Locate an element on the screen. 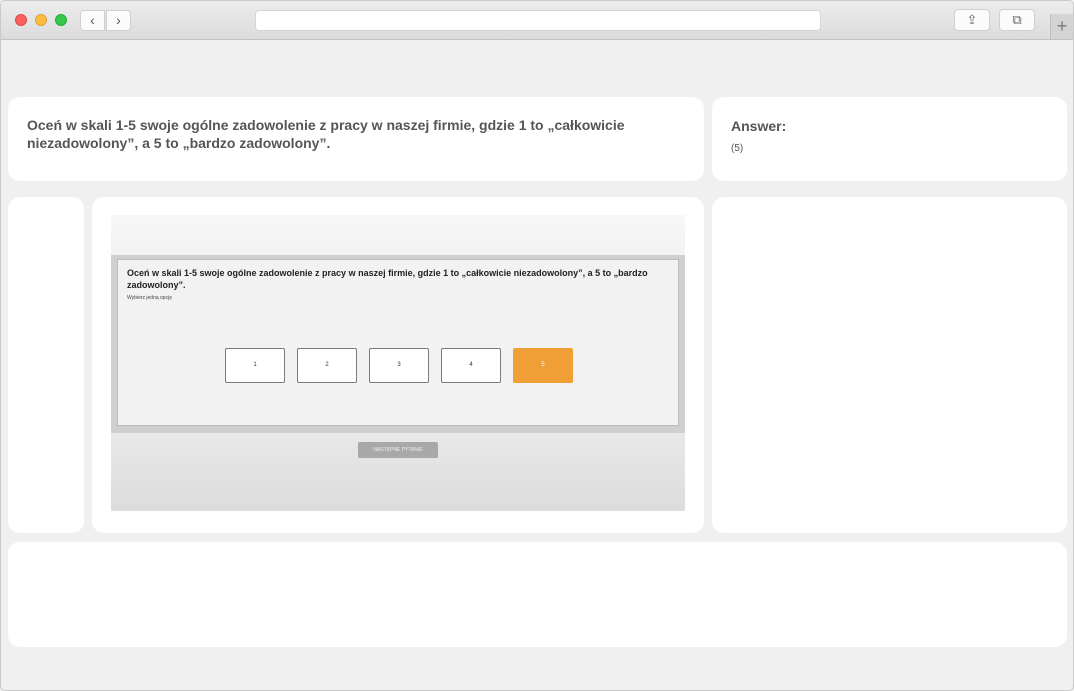 Image resolution: width=1074 pixels, height=691 pixels. minimize-window-icon is located at coordinates (41, 20).